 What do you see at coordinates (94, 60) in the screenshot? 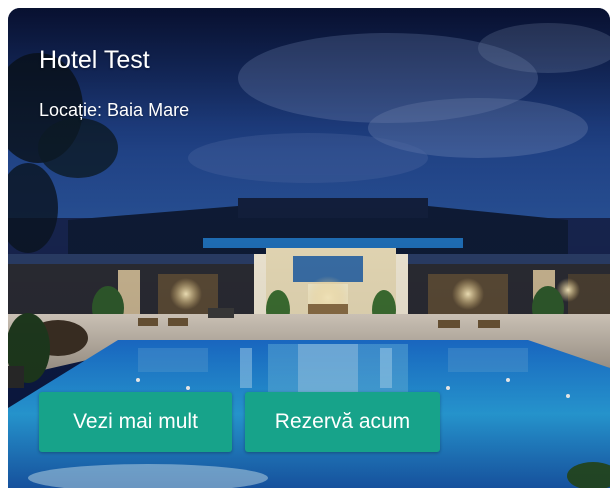
I see `hotel-name: Hotel Test` at bounding box center [94, 60].